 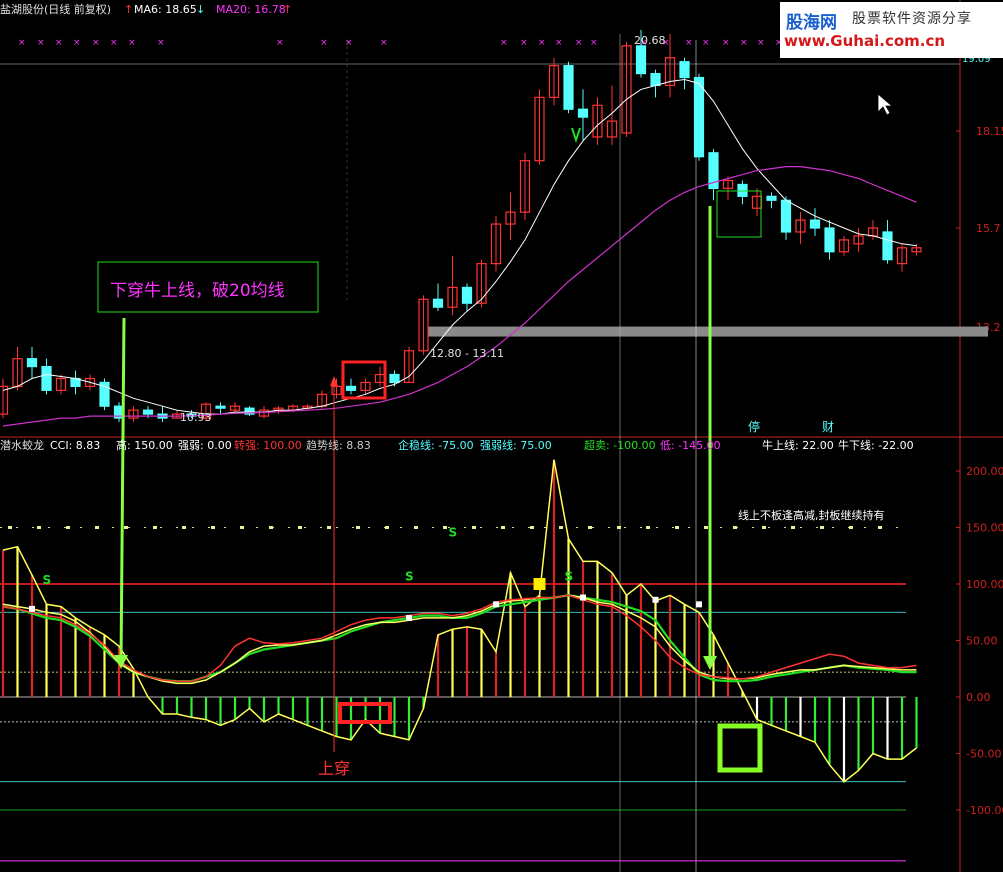 What do you see at coordinates (988, 228) in the screenshot?
I see `price-tick-label: 15.7` at bounding box center [988, 228].